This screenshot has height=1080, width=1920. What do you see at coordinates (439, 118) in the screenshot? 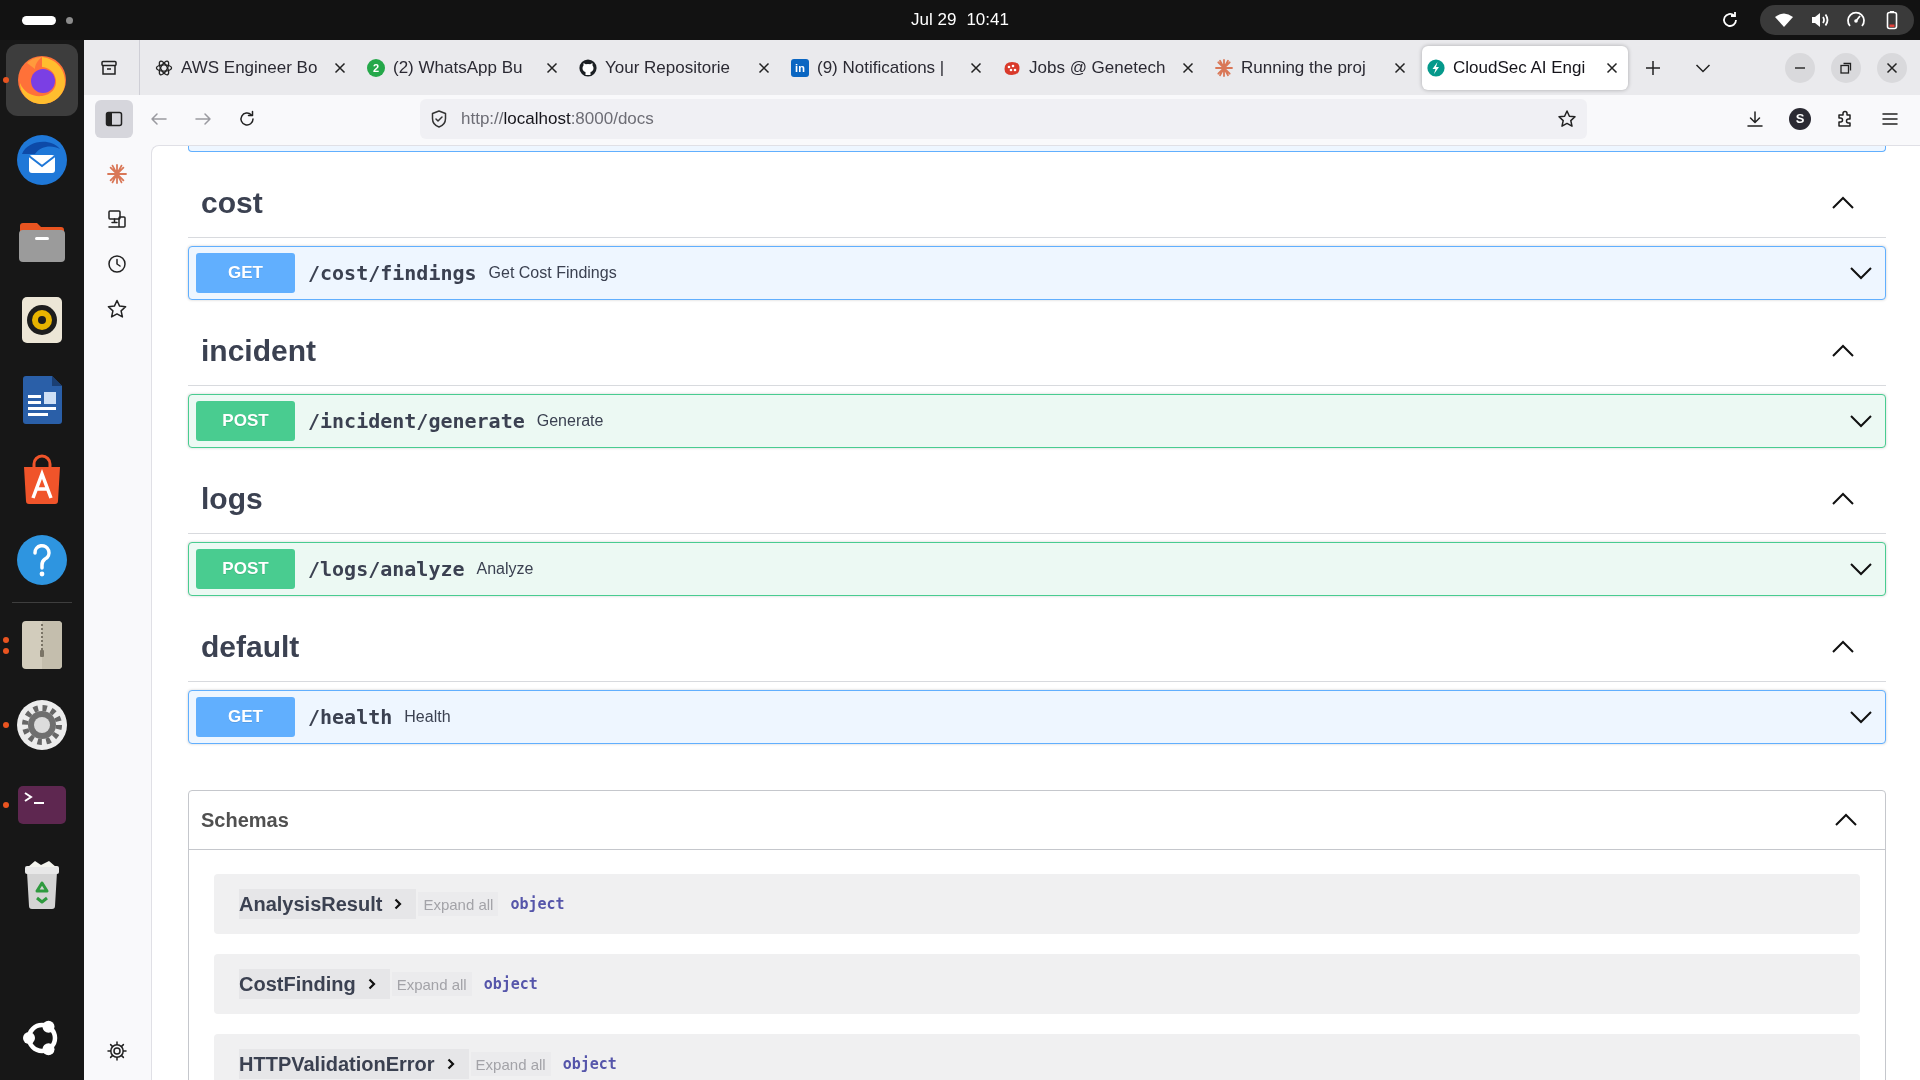
I see `shield-icon` at bounding box center [439, 118].